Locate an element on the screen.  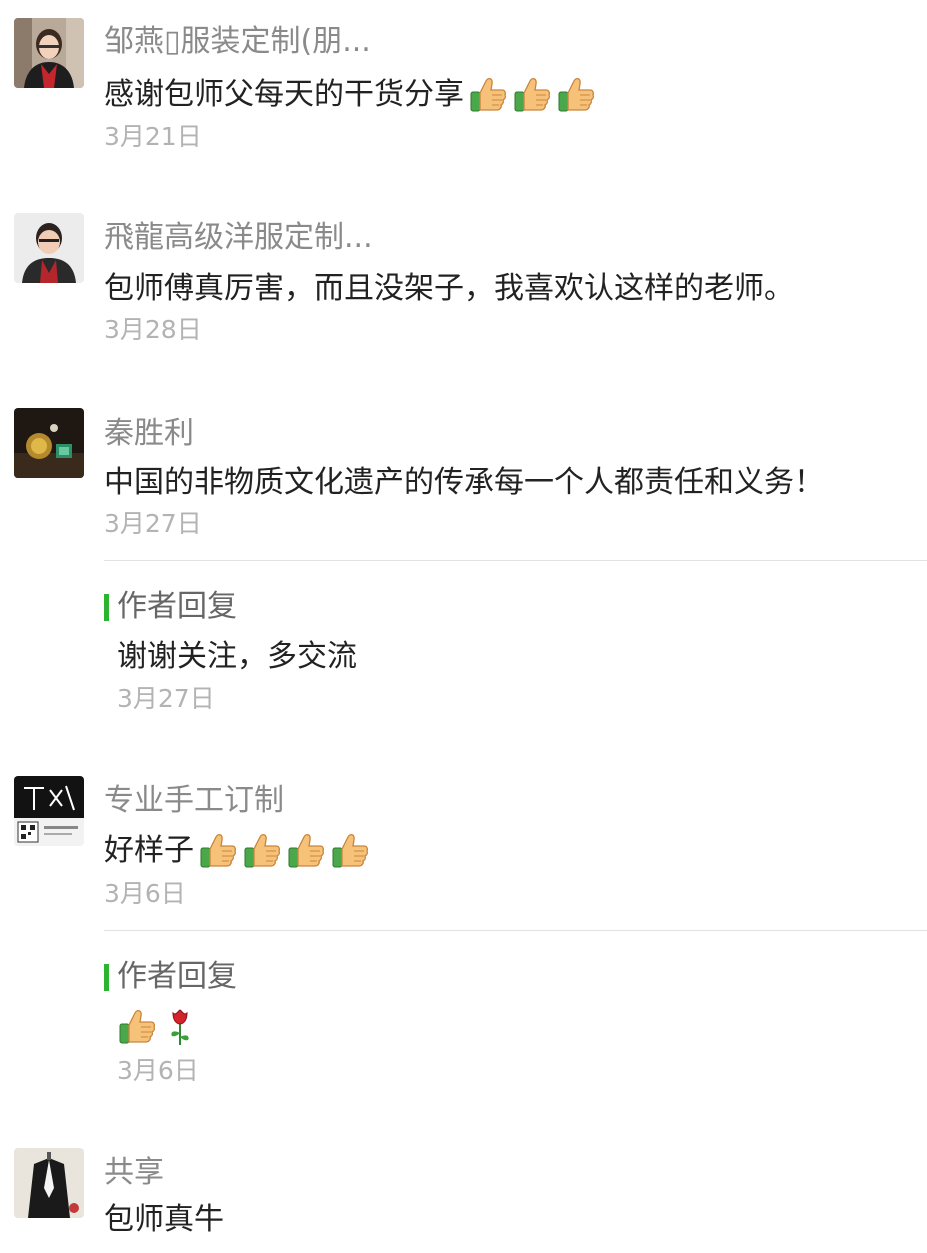
comment-text-row: 包师真牛 is located at coordinates (164, 1220).